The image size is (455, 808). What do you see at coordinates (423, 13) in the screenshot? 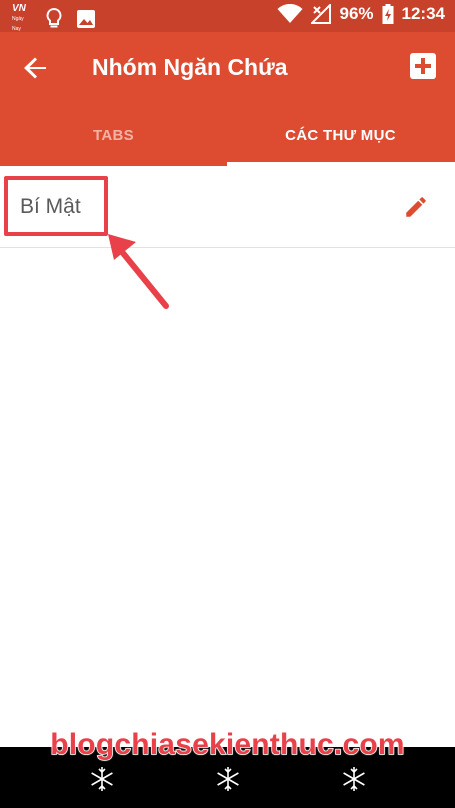
I see `clock: 12:34` at bounding box center [423, 13].